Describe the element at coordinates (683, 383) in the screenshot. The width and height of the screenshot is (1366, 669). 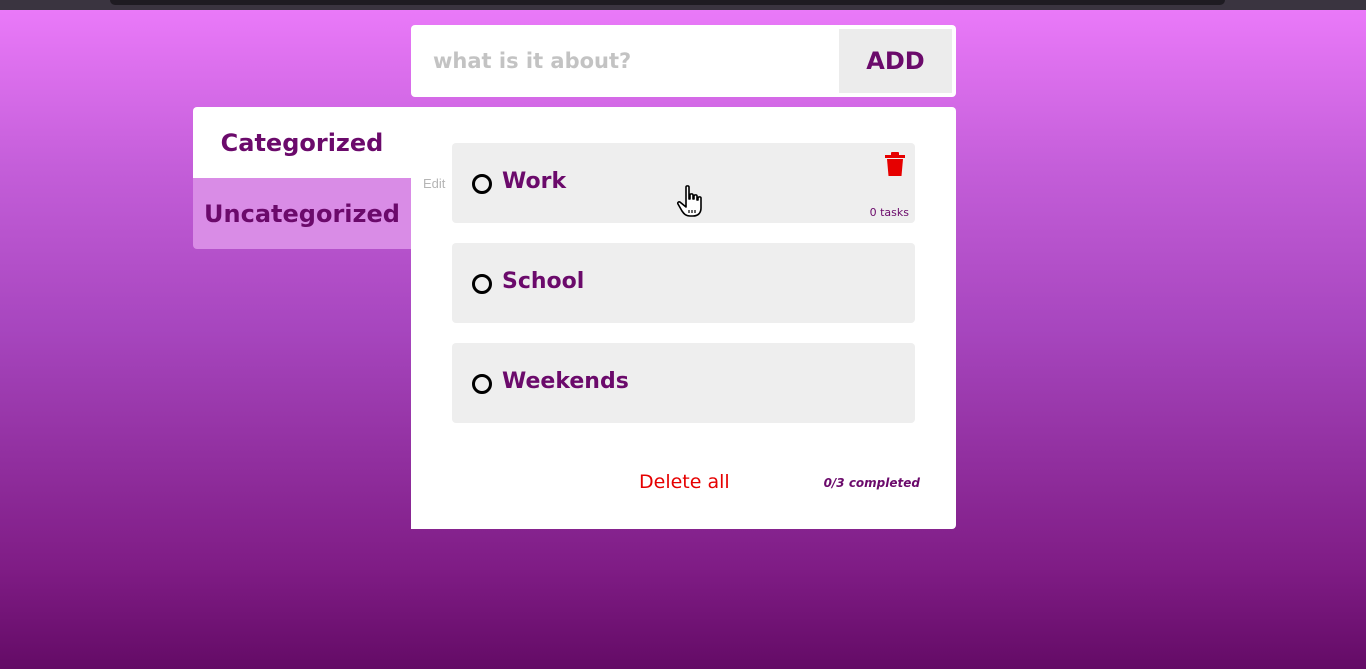
I see `category-card: Weekends` at that location.